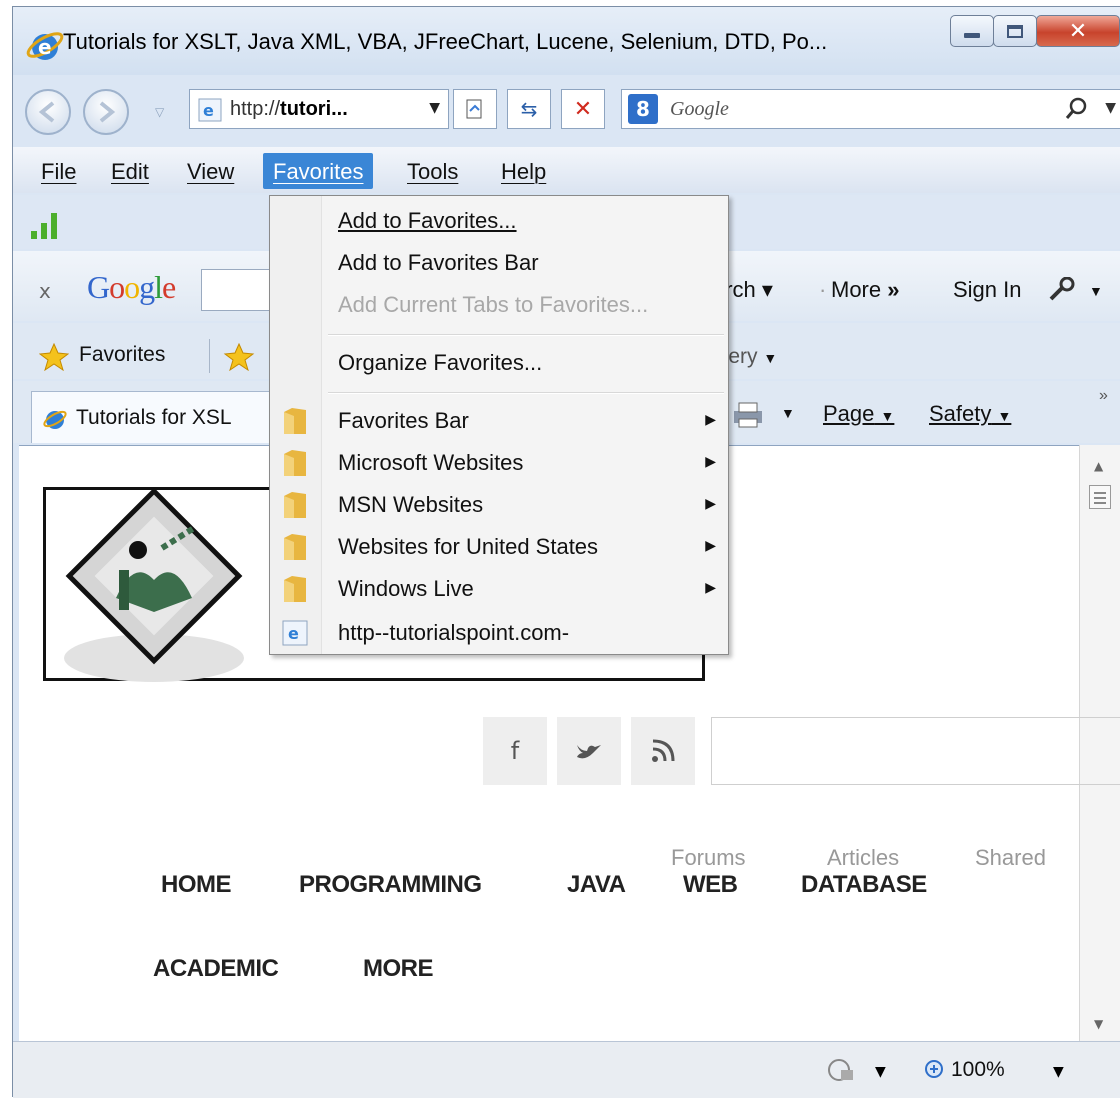 The height and width of the screenshot is (1098, 1120). Describe the element at coordinates (1010, 858) in the screenshot. I see `nav-shared-label: Shared` at that location.